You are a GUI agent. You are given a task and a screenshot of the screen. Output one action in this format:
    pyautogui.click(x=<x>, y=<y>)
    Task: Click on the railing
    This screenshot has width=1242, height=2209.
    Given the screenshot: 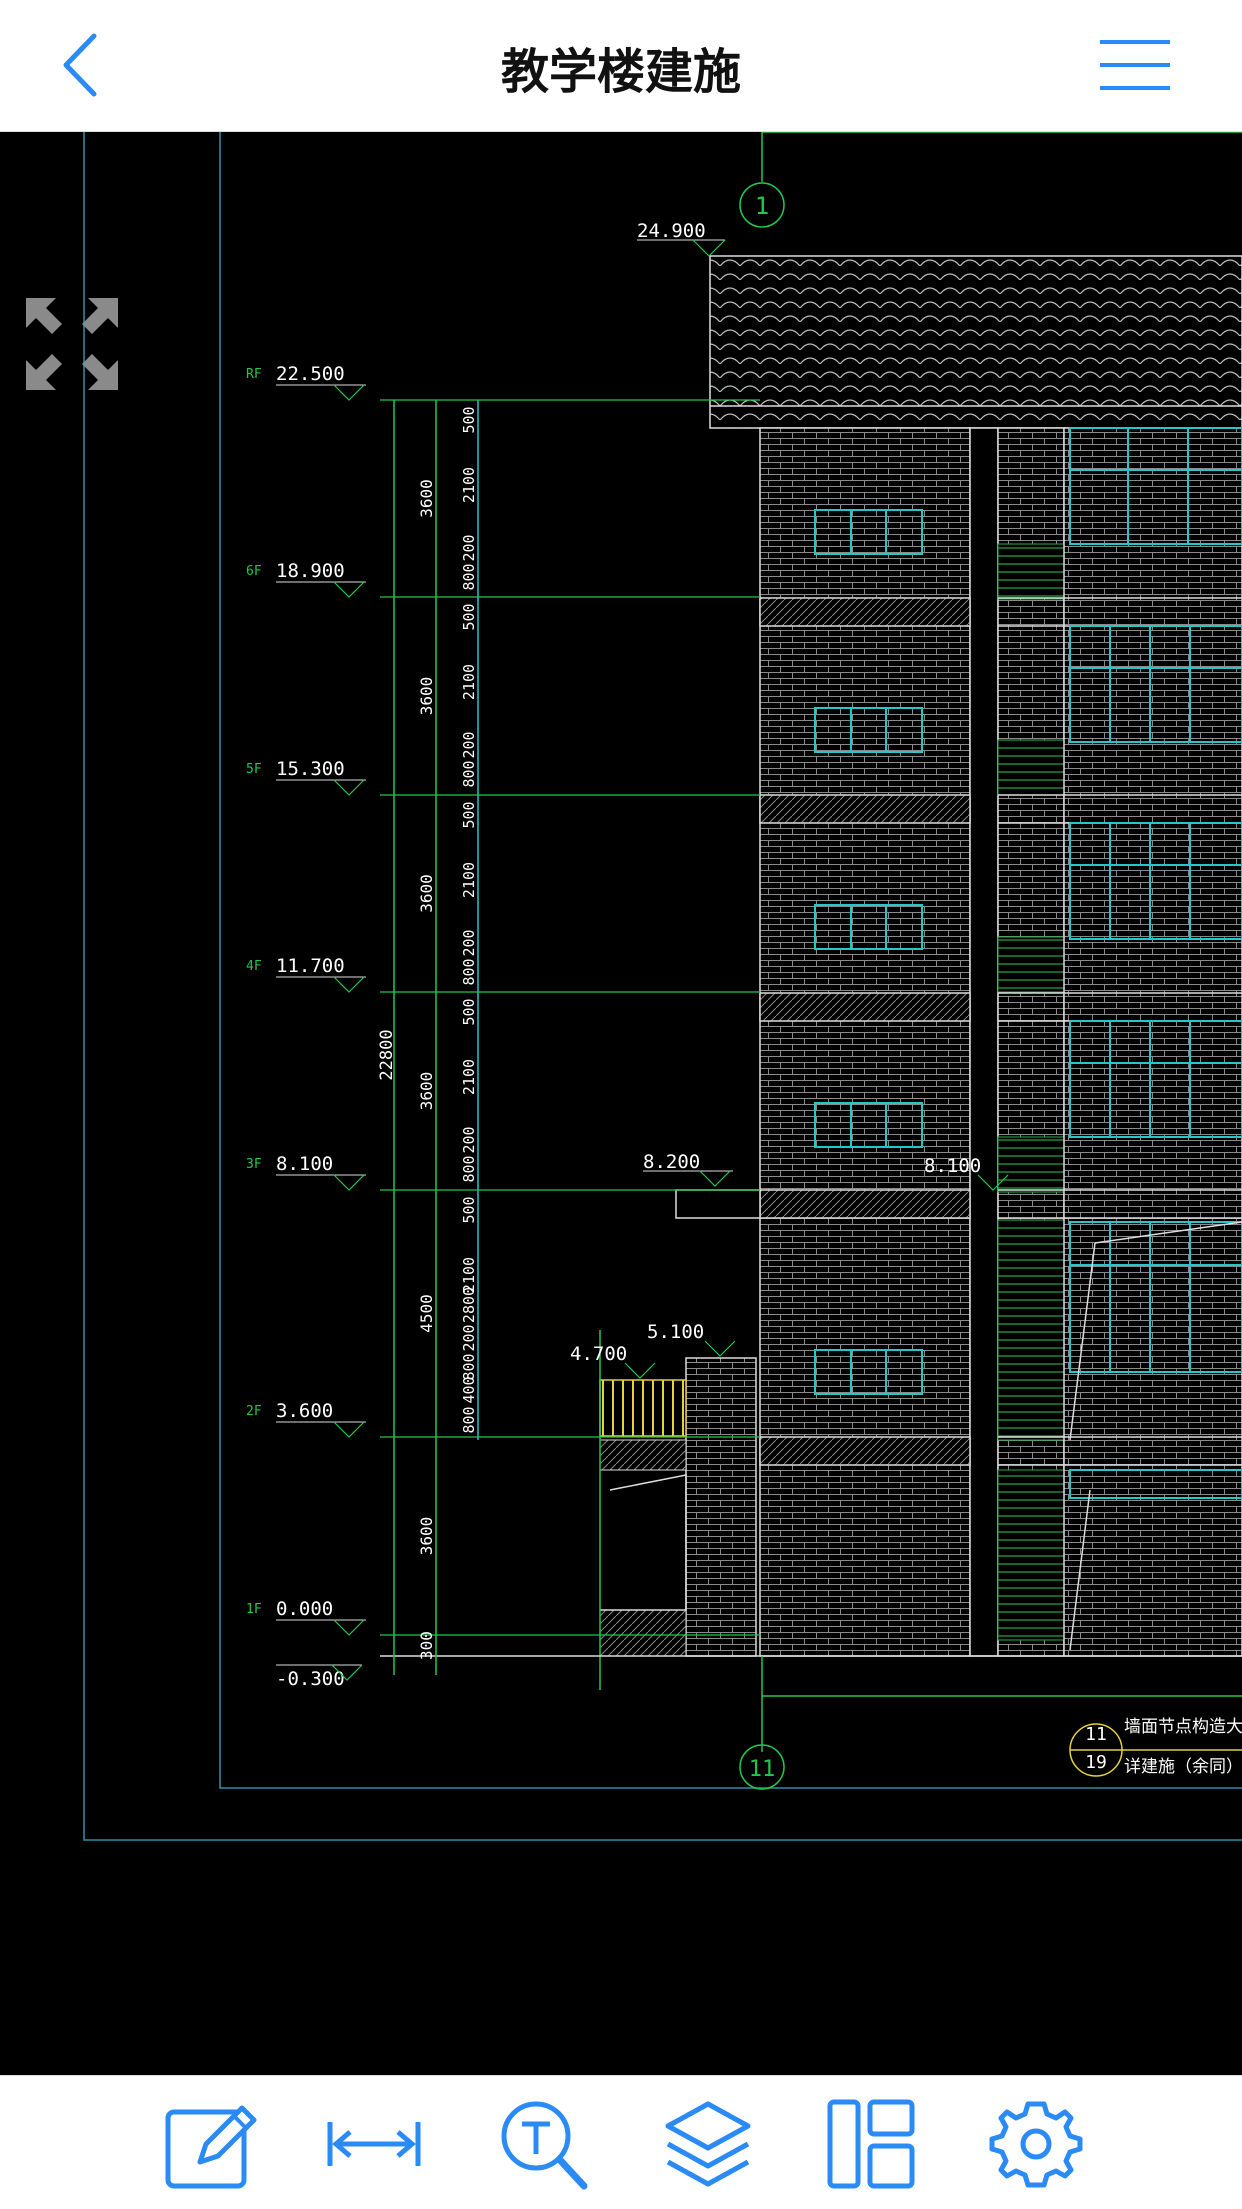 What is the action you would take?
    pyautogui.click(x=643, y=1408)
    